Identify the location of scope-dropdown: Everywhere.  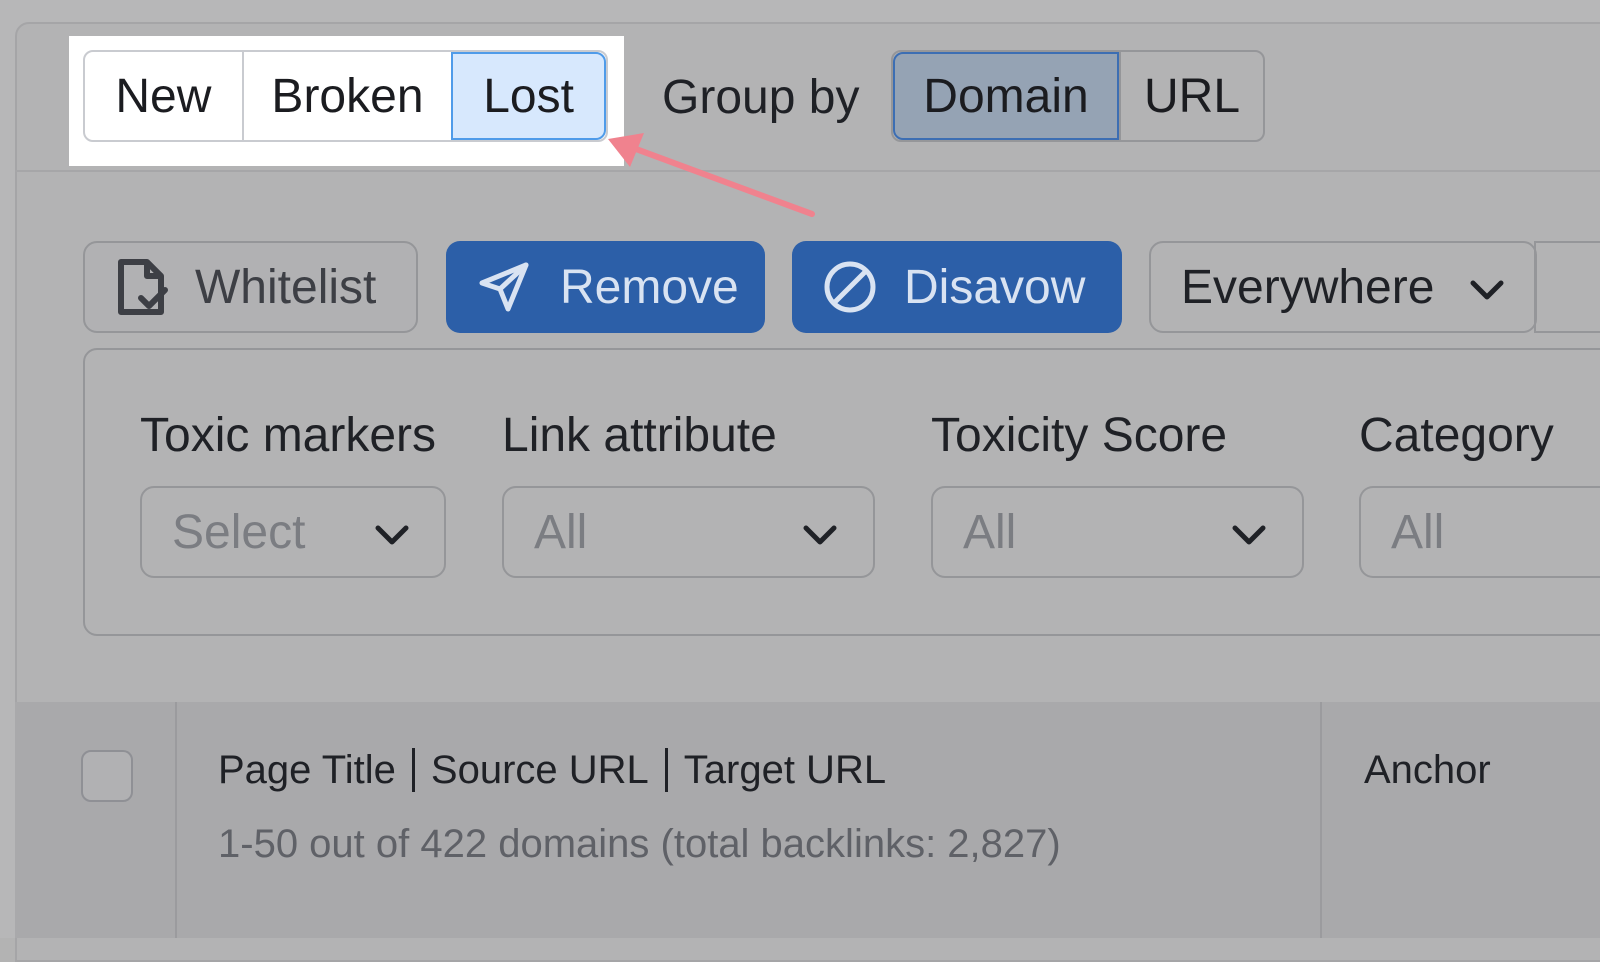
(1343, 287).